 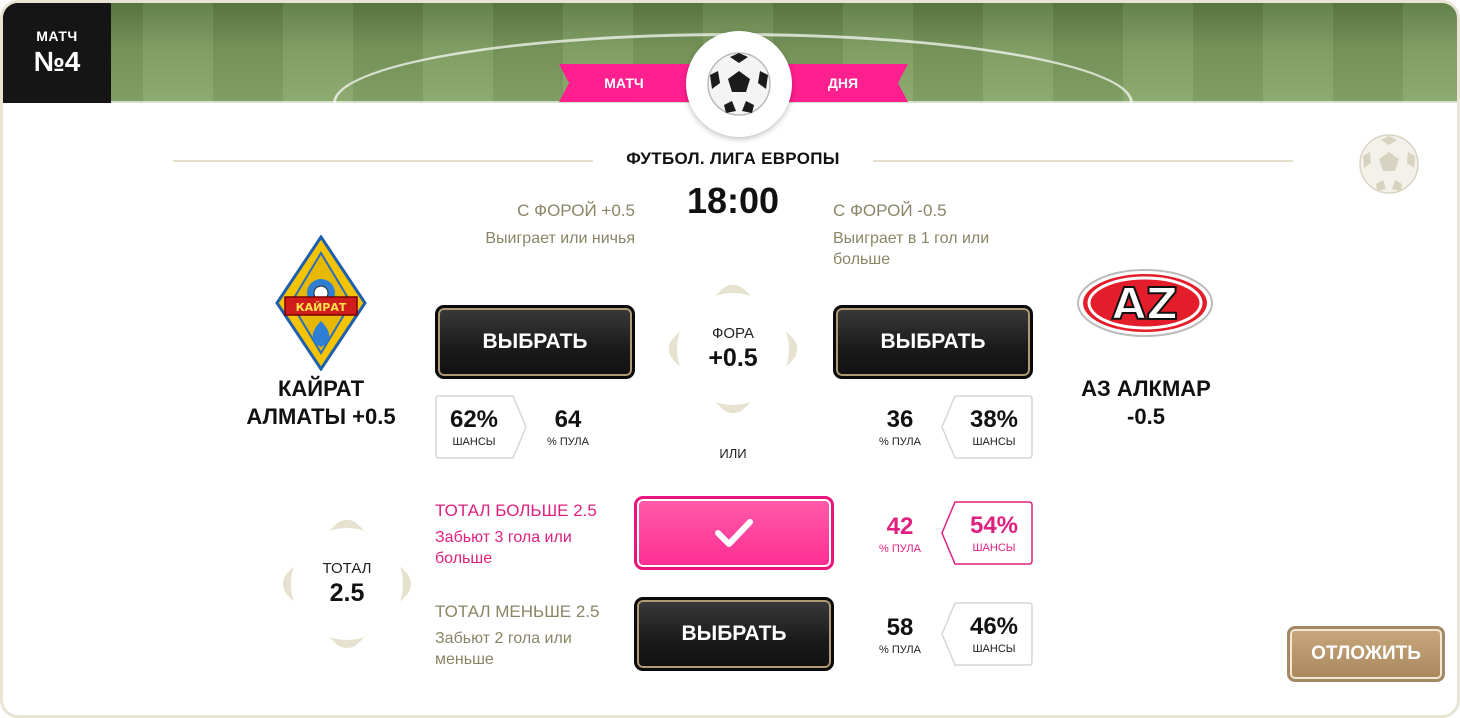 What do you see at coordinates (739, 84) in the screenshot?
I see `soccer-ball-icon` at bounding box center [739, 84].